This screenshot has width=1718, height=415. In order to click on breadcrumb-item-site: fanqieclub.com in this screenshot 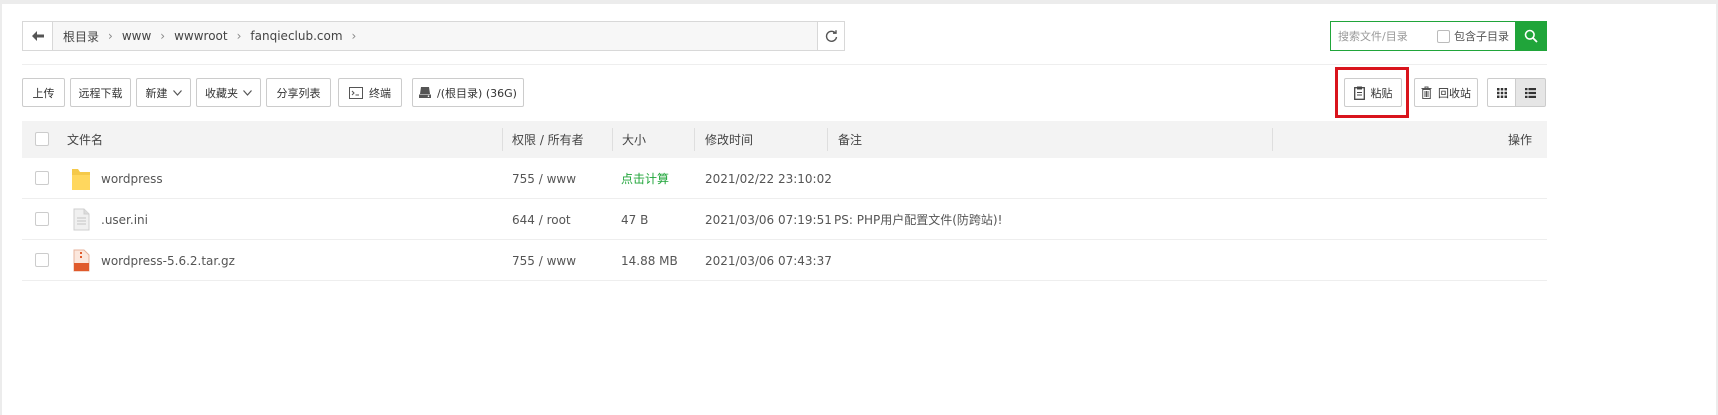, I will do `click(296, 36)`.